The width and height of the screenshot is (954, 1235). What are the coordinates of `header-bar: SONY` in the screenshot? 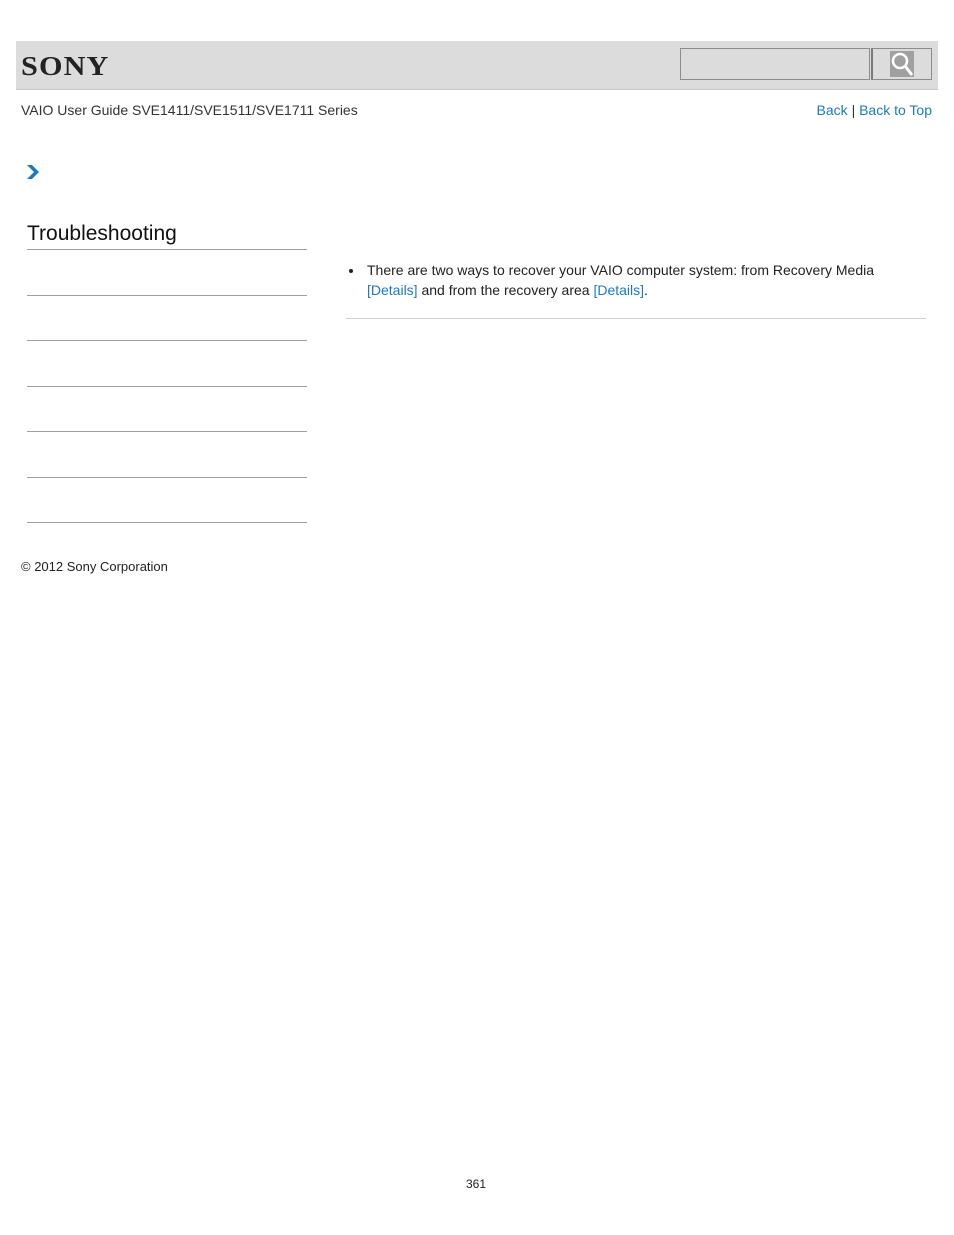 It's located at (477, 65).